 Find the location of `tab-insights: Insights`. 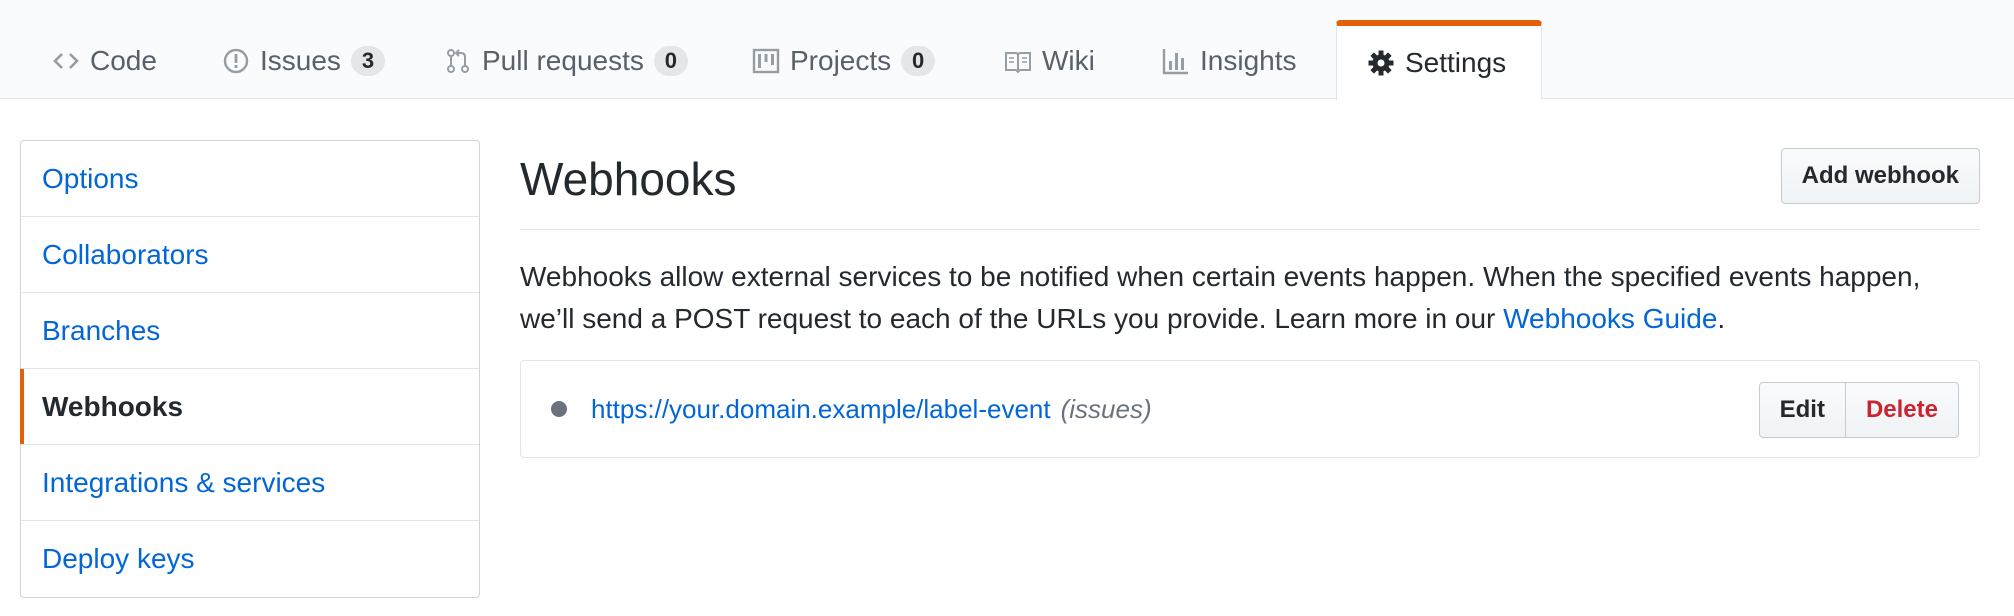

tab-insights: Insights is located at coordinates (1229, 61).